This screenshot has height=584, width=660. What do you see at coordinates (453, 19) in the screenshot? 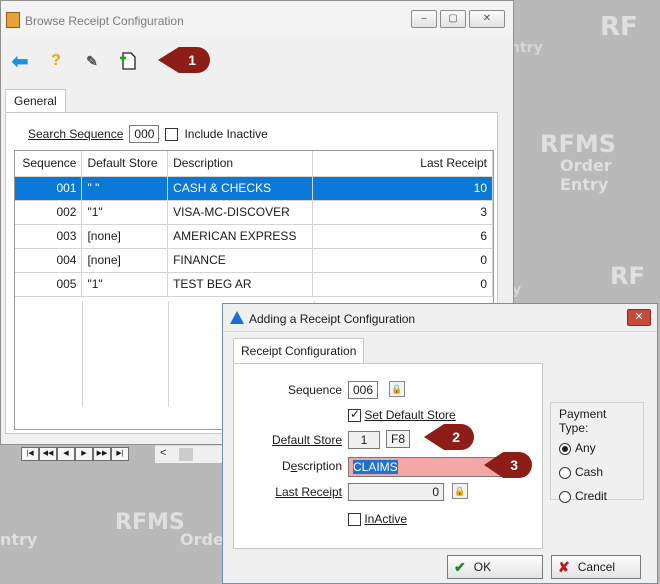
I see `maximize-button: ▢` at bounding box center [453, 19].